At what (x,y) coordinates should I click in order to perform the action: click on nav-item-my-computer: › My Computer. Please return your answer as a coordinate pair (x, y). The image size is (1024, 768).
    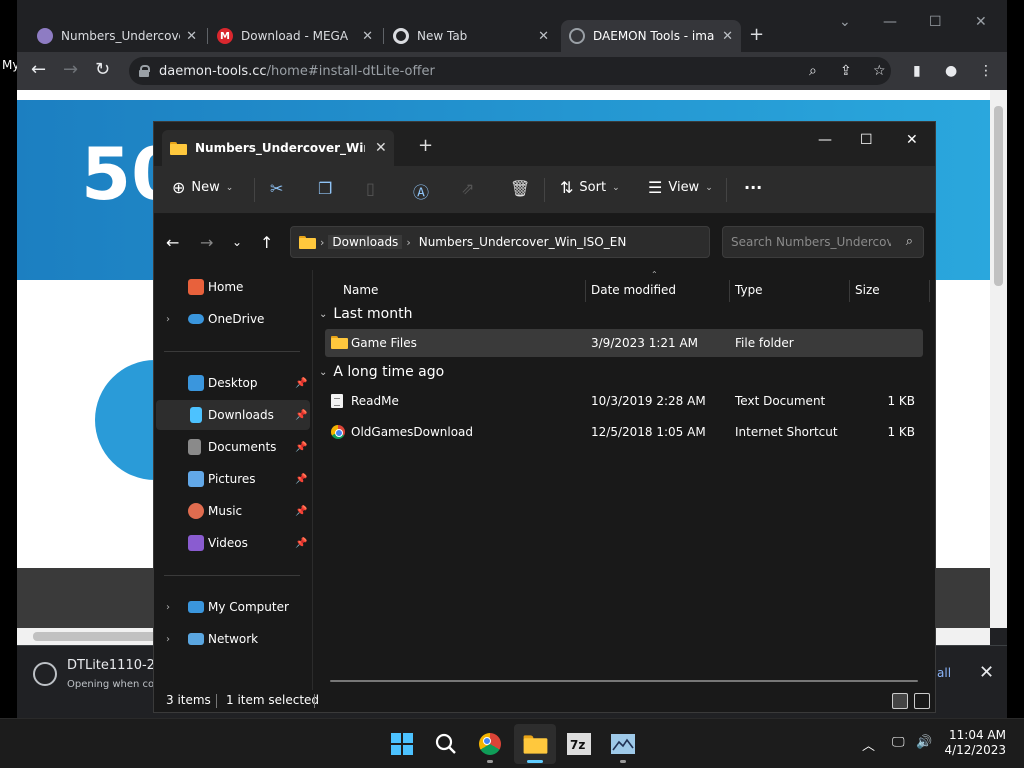
    Looking at the image, I should click on (233, 607).